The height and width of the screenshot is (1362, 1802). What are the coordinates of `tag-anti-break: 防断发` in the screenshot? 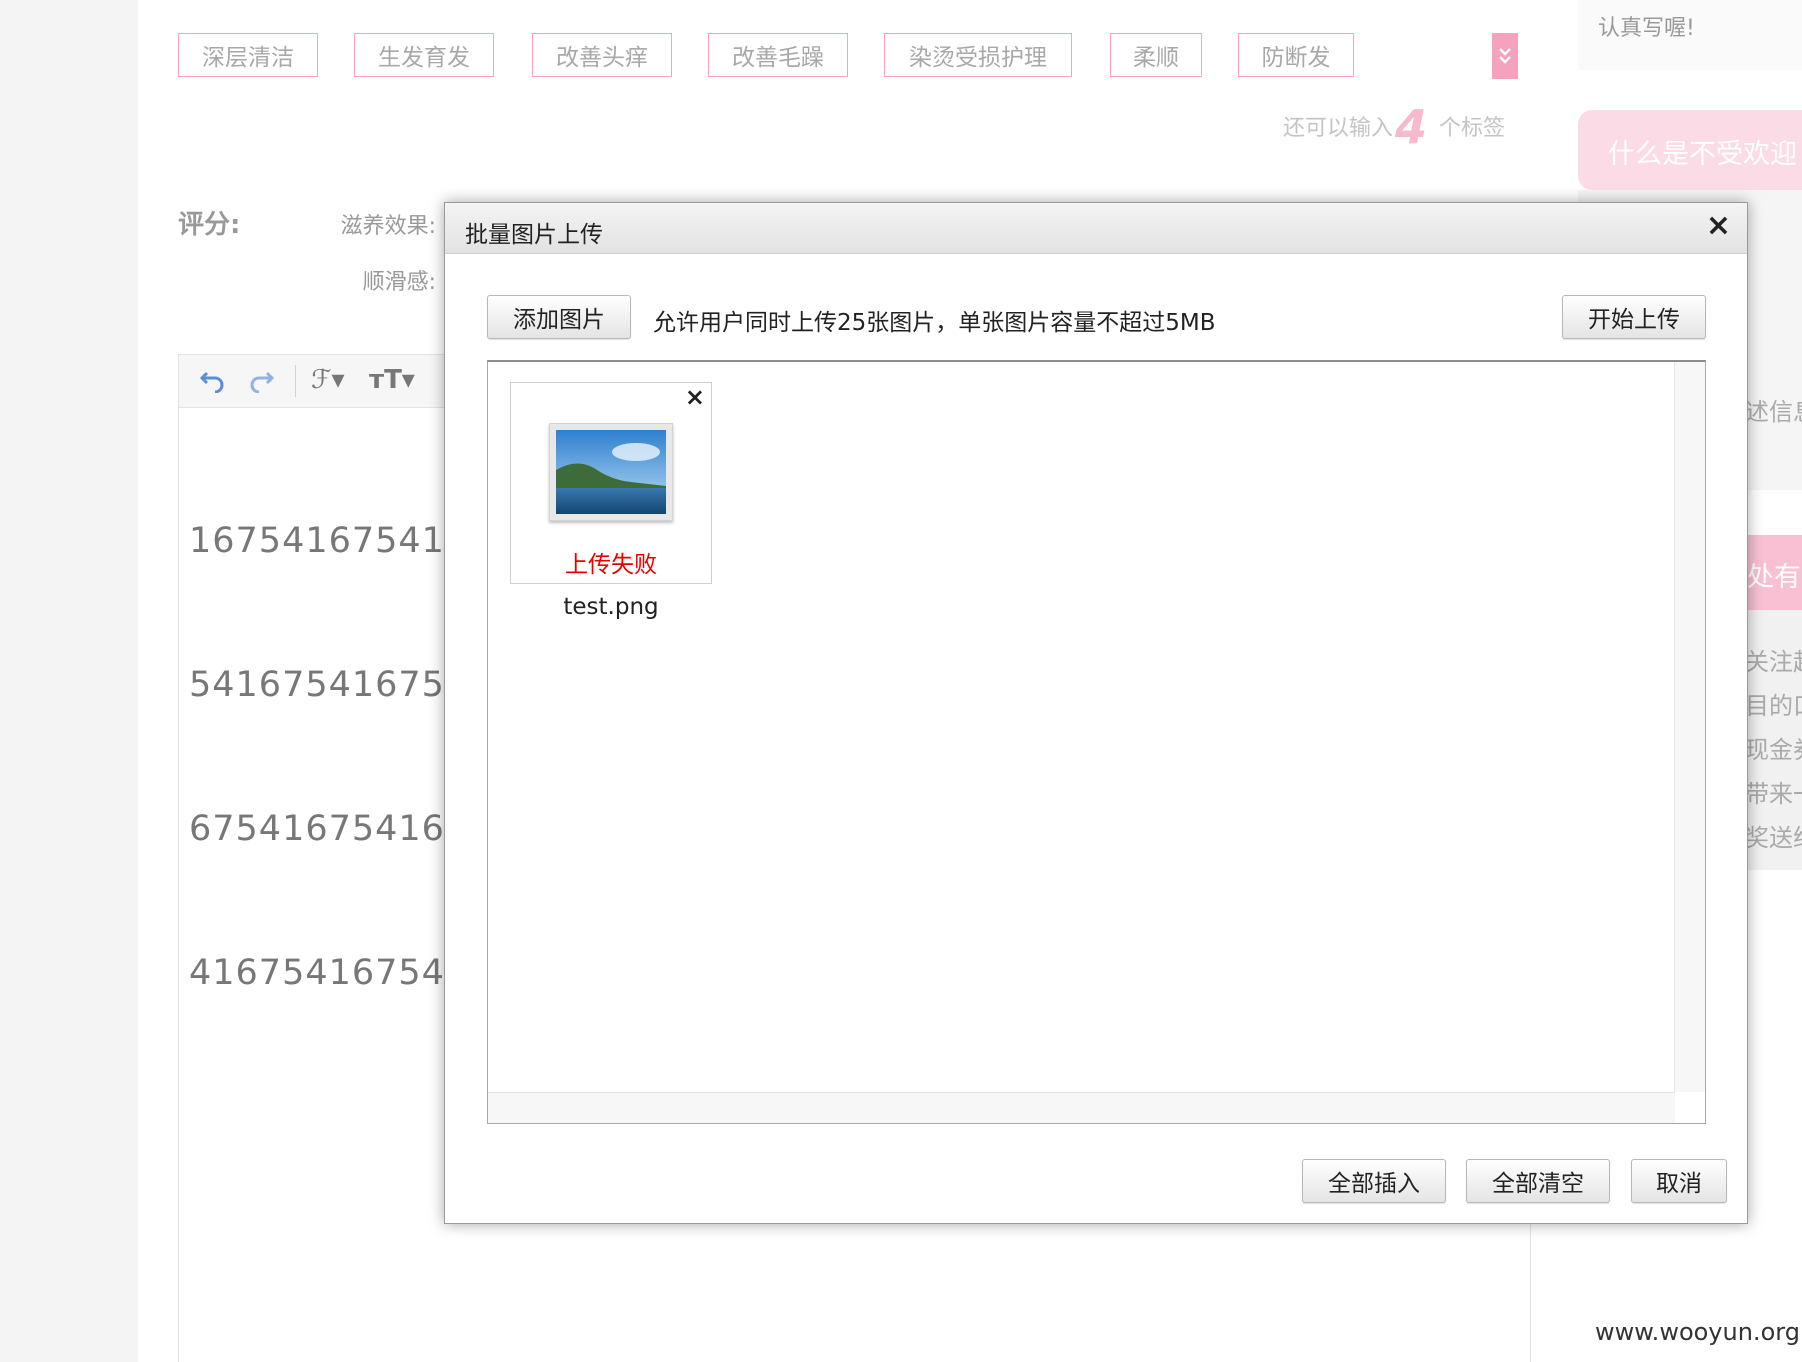 It's located at (1296, 55).